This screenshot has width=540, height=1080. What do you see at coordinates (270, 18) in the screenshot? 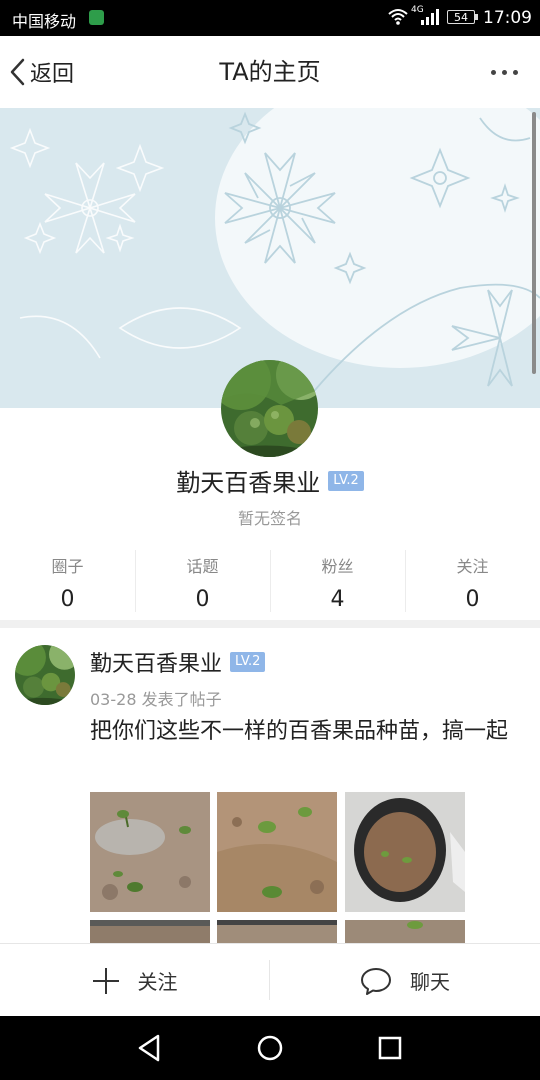
I see `status-bar: 中国移动 4G 54 17:09` at bounding box center [270, 18].